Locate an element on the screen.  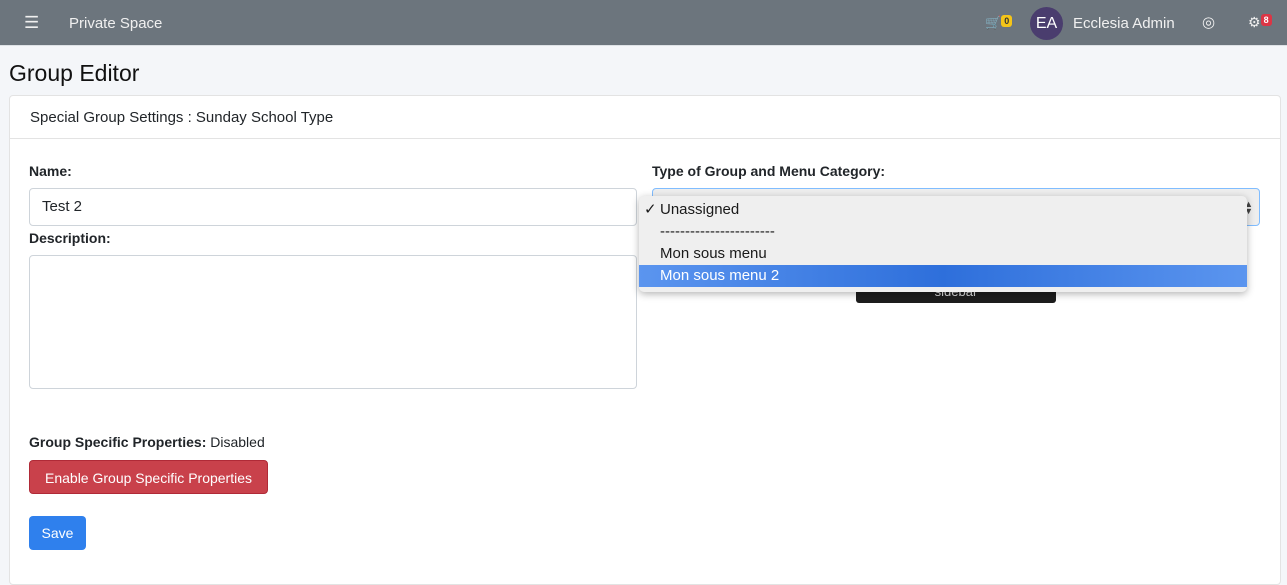
lifebuoy-icon: ◎ is located at coordinates (1208, 22).